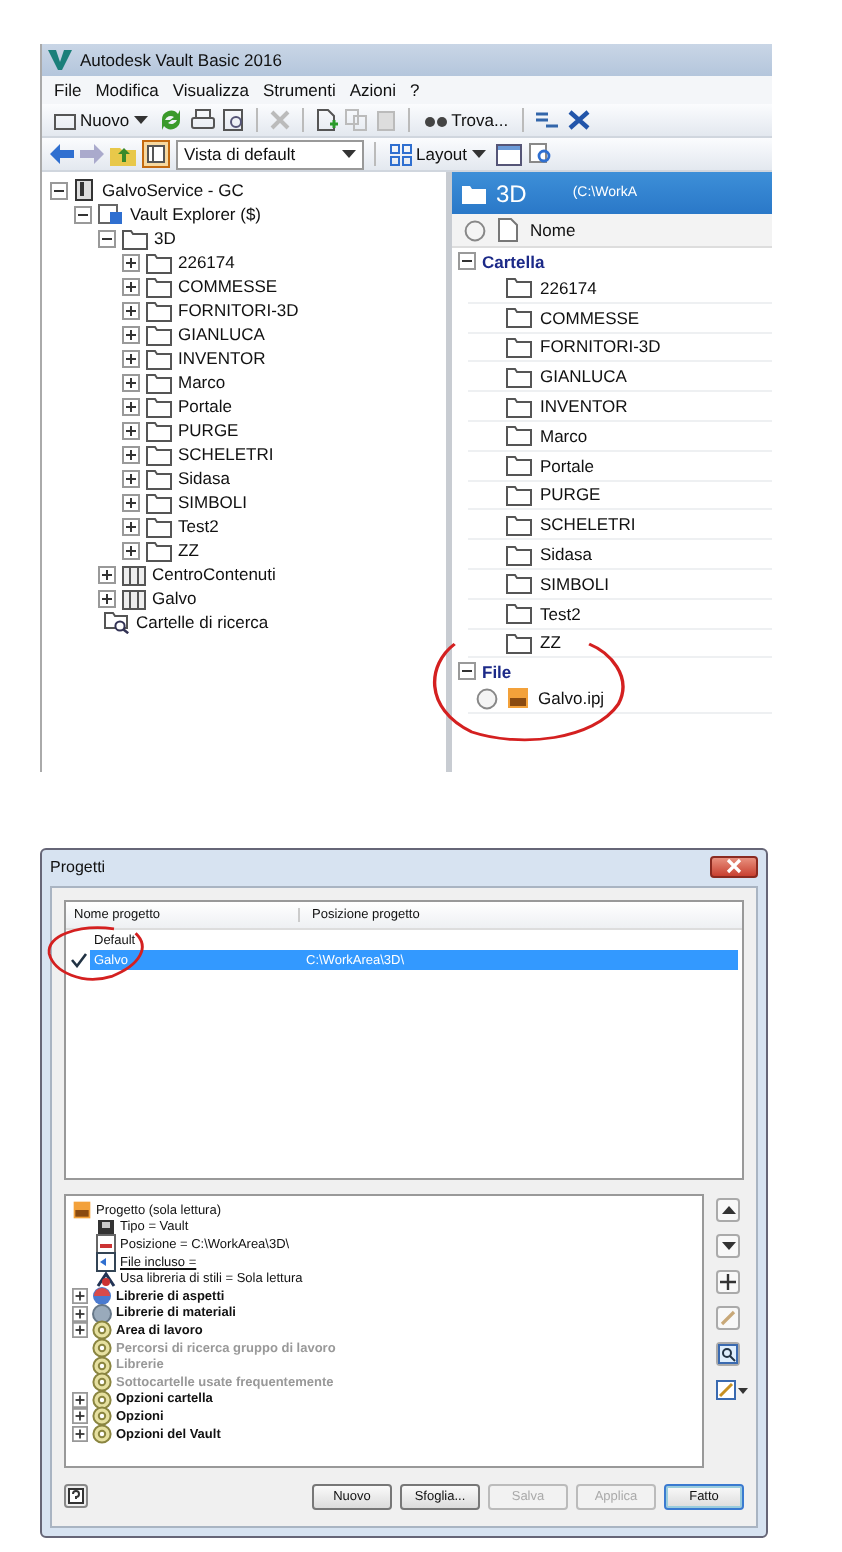 Image resolution: width=842 pixels, height=1552 pixels. Describe the element at coordinates (583, 376) in the screenshot. I see `file-name: GIANLUCA` at that location.